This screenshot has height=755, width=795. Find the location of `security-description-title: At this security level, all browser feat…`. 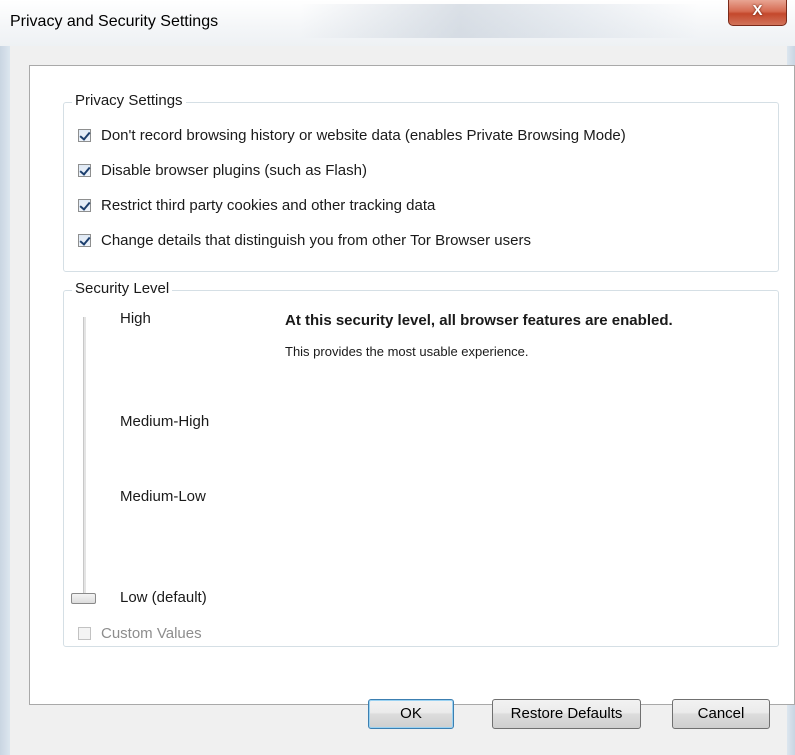

security-description-title: At this security level, all browser feat… is located at coordinates (479, 320).